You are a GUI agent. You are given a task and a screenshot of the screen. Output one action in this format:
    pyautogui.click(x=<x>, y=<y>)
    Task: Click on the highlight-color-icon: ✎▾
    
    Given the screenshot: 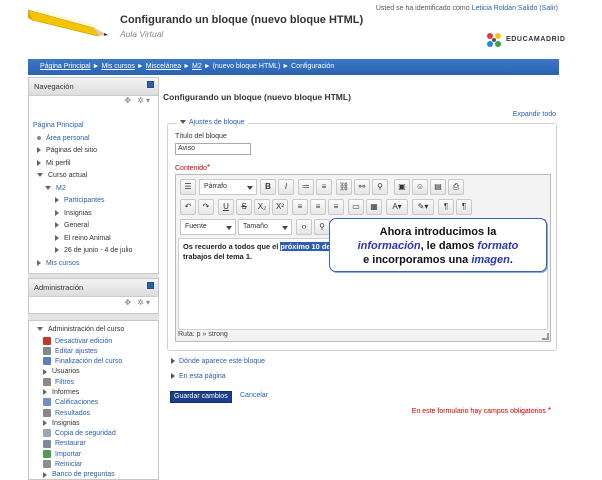 What is the action you would take?
    pyautogui.click(x=423, y=207)
    